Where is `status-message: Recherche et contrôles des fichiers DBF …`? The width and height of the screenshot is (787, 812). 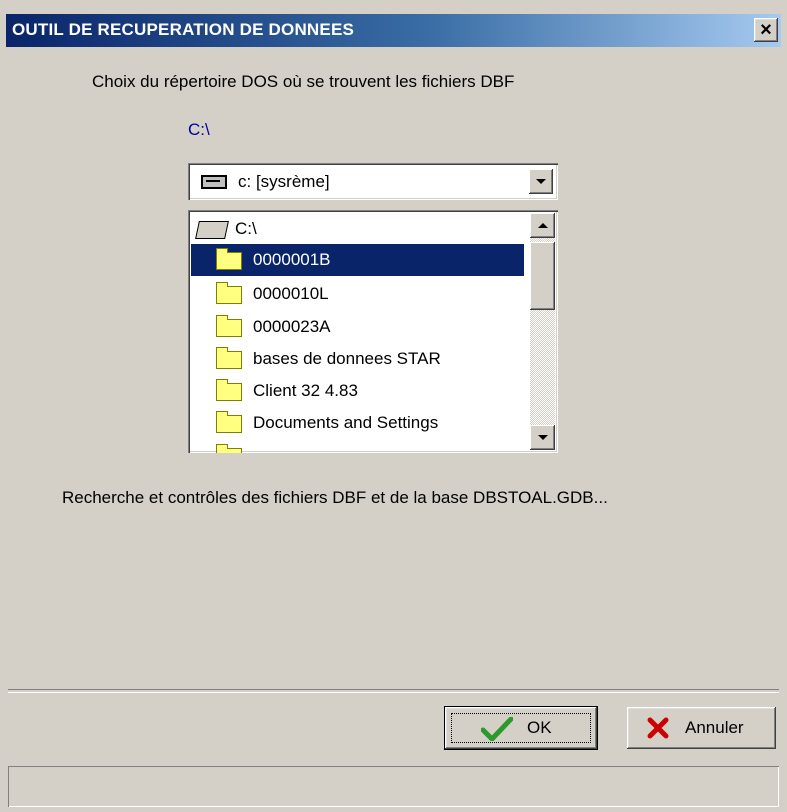 status-message: Recherche et contrôles des fichiers DBF … is located at coordinates (335, 497).